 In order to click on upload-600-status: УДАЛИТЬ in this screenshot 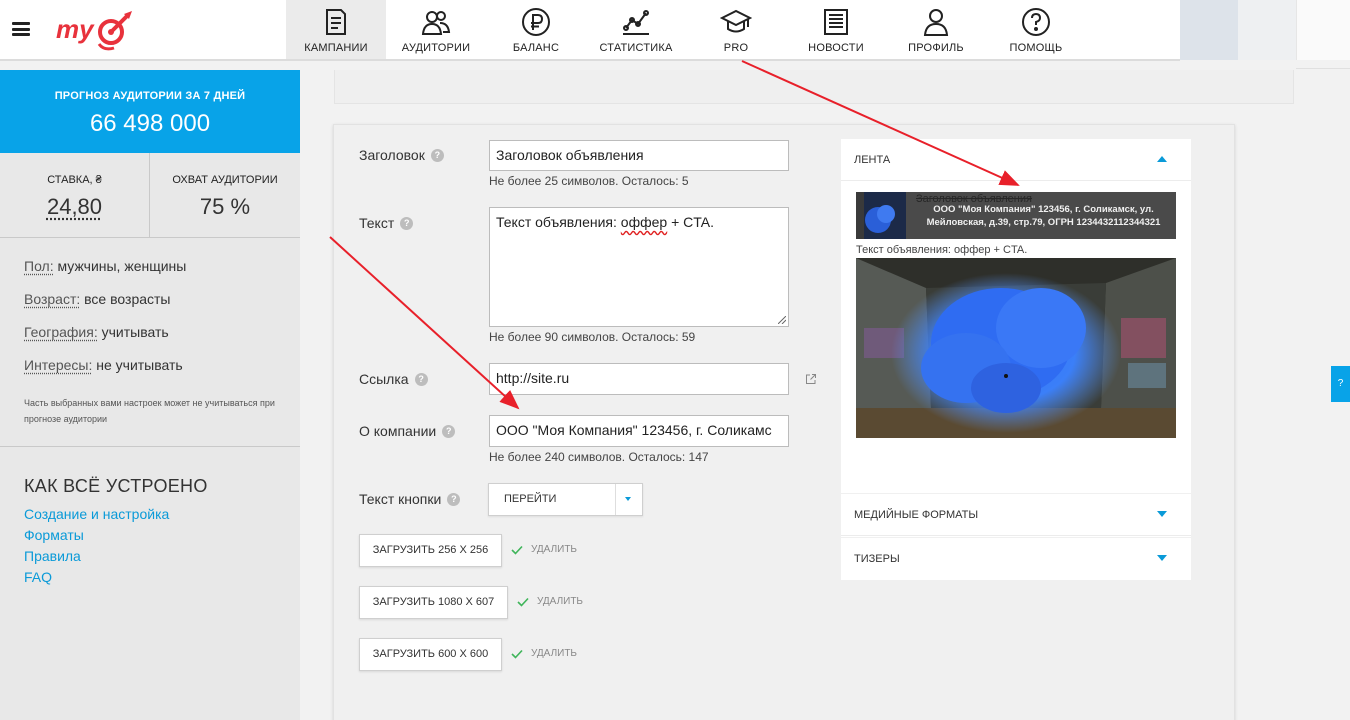, I will do `click(544, 653)`.